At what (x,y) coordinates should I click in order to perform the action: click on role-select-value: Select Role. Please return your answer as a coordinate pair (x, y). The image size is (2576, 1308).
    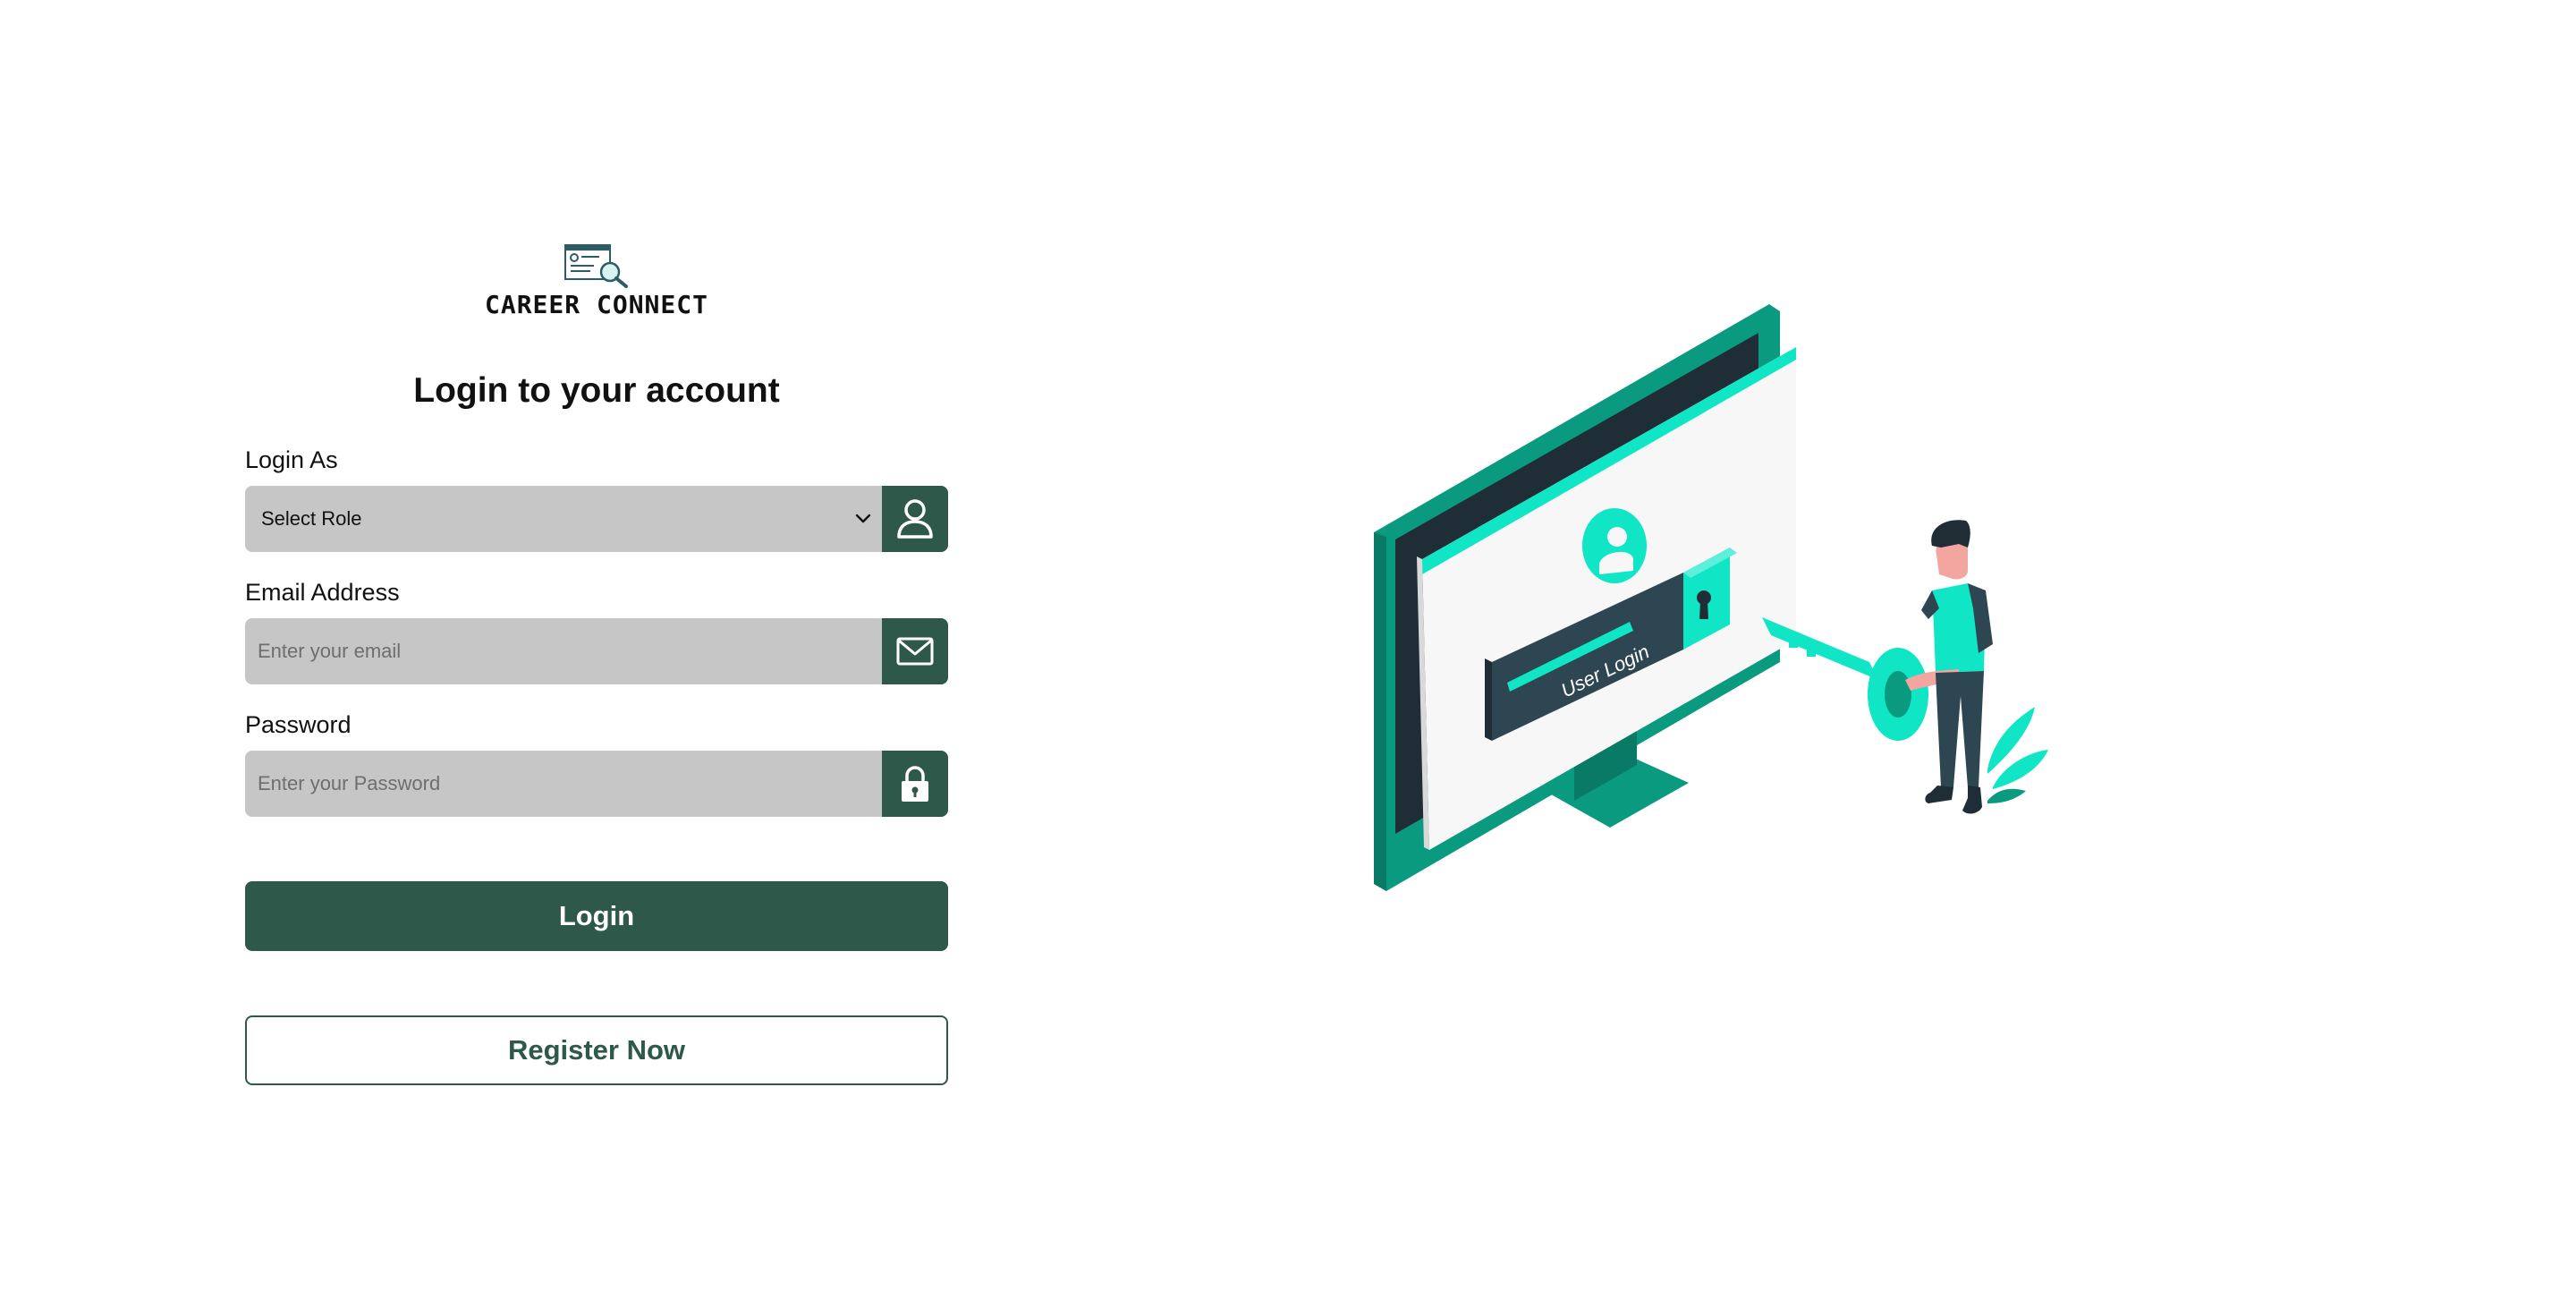
    Looking at the image, I should click on (311, 518).